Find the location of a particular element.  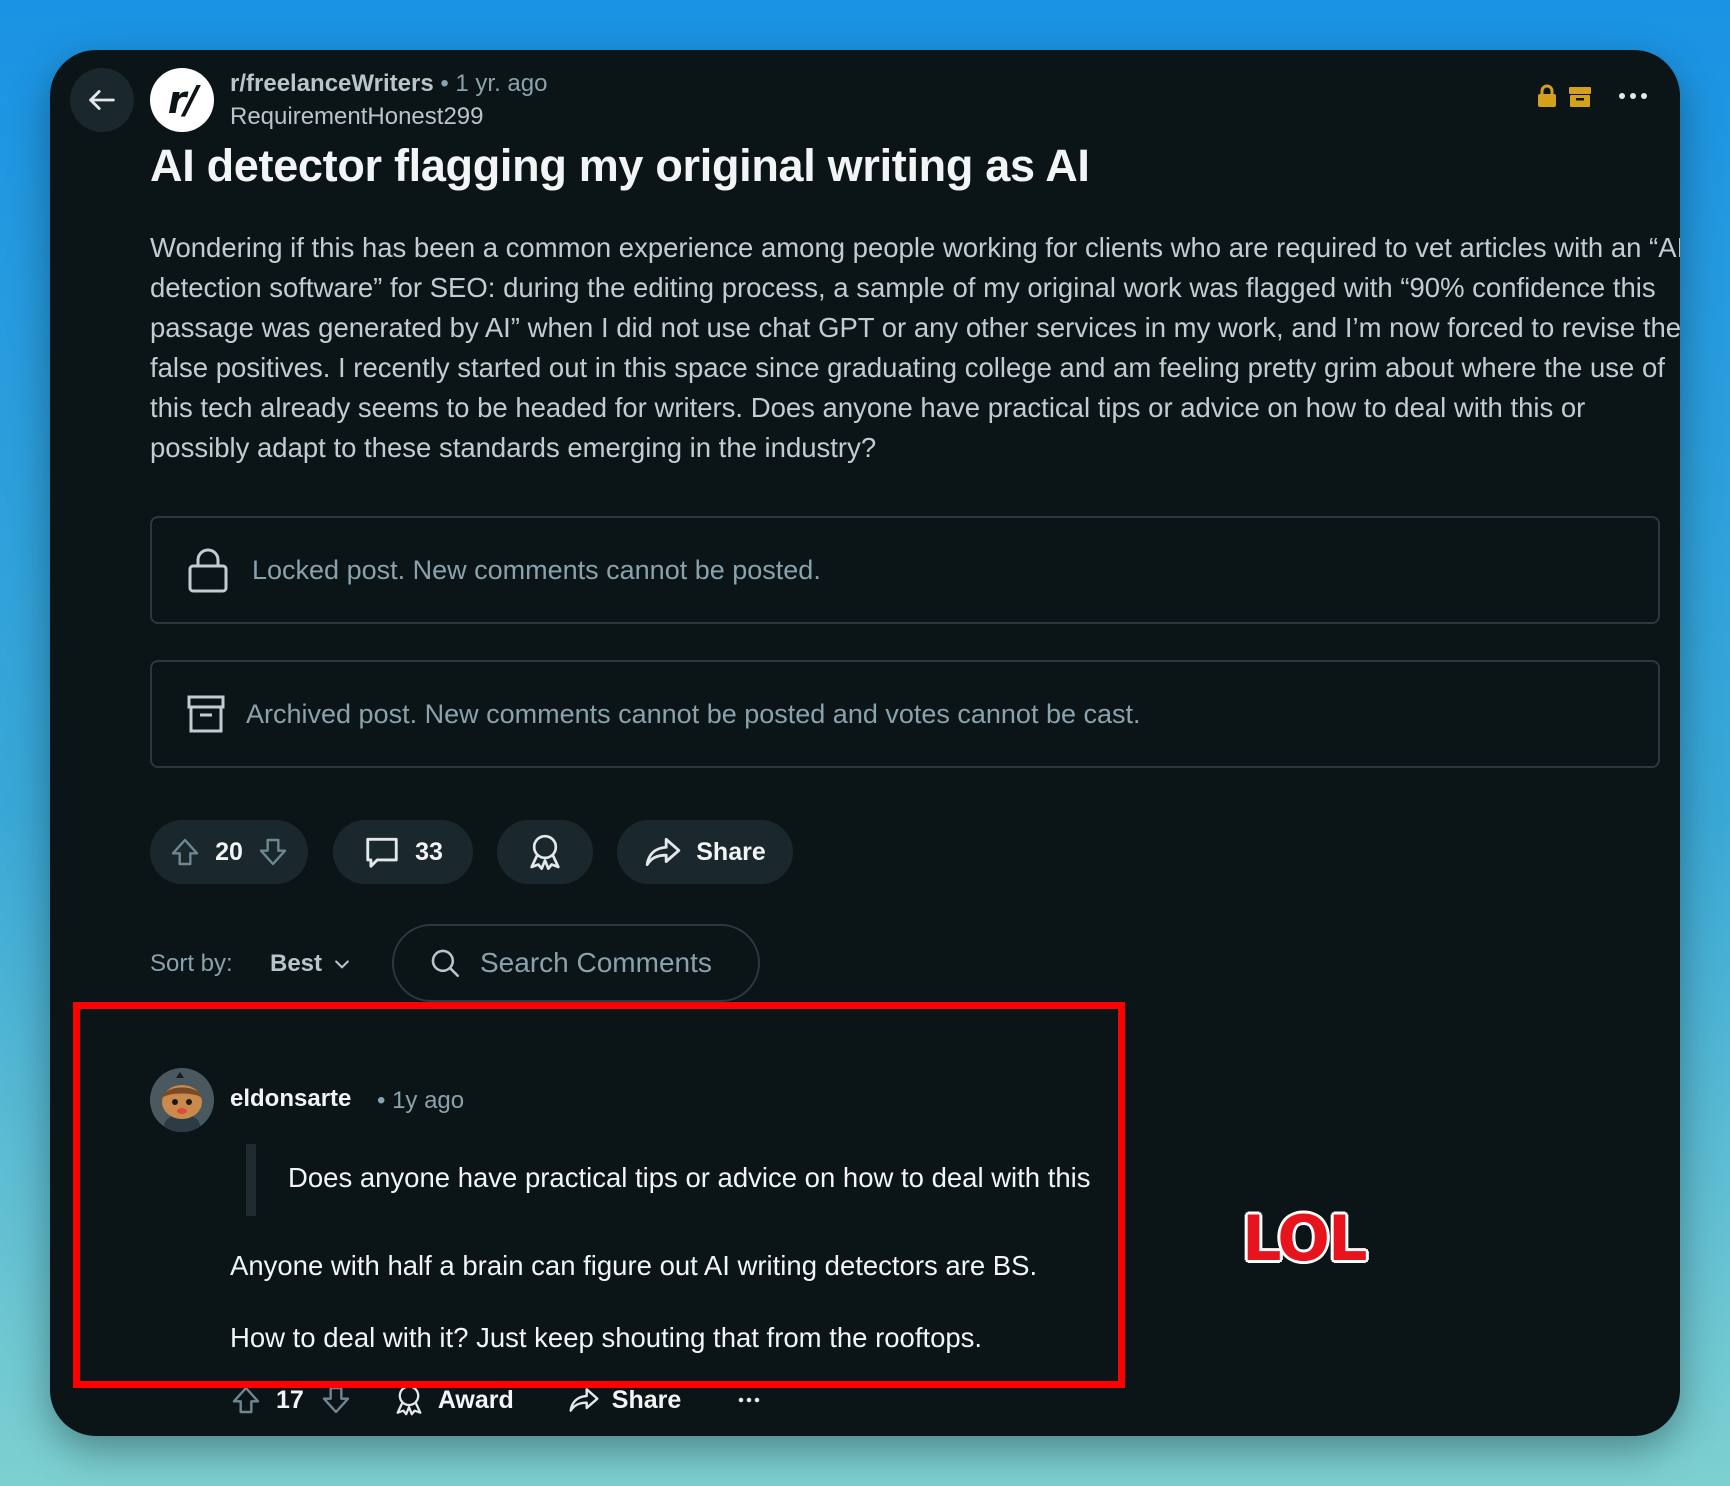

comment-icon is located at coordinates (382, 852).